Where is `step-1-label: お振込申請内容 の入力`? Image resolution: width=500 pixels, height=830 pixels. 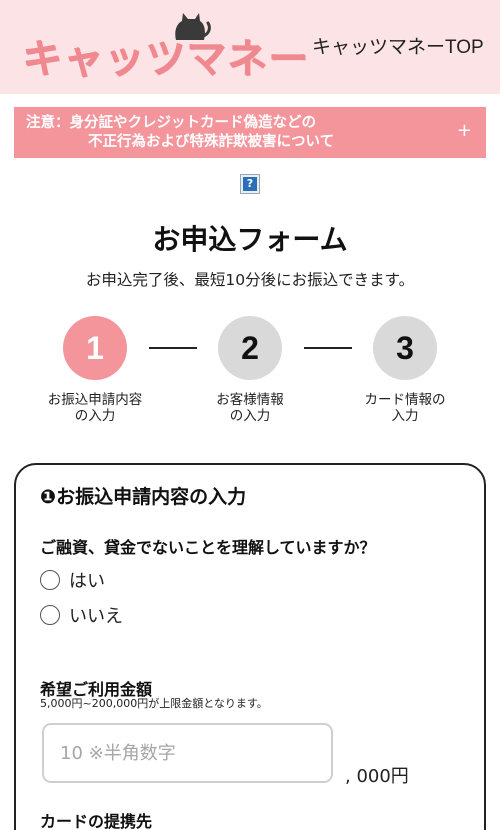 step-1-label: お振込申請内容 の入力 is located at coordinates (95, 408).